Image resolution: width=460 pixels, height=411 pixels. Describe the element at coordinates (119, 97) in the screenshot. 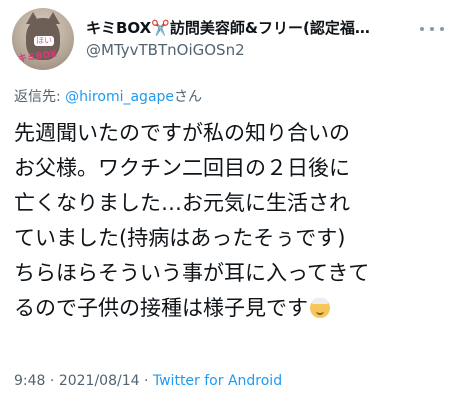

I see `reply-mention-link: @hiromi_agape` at that location.